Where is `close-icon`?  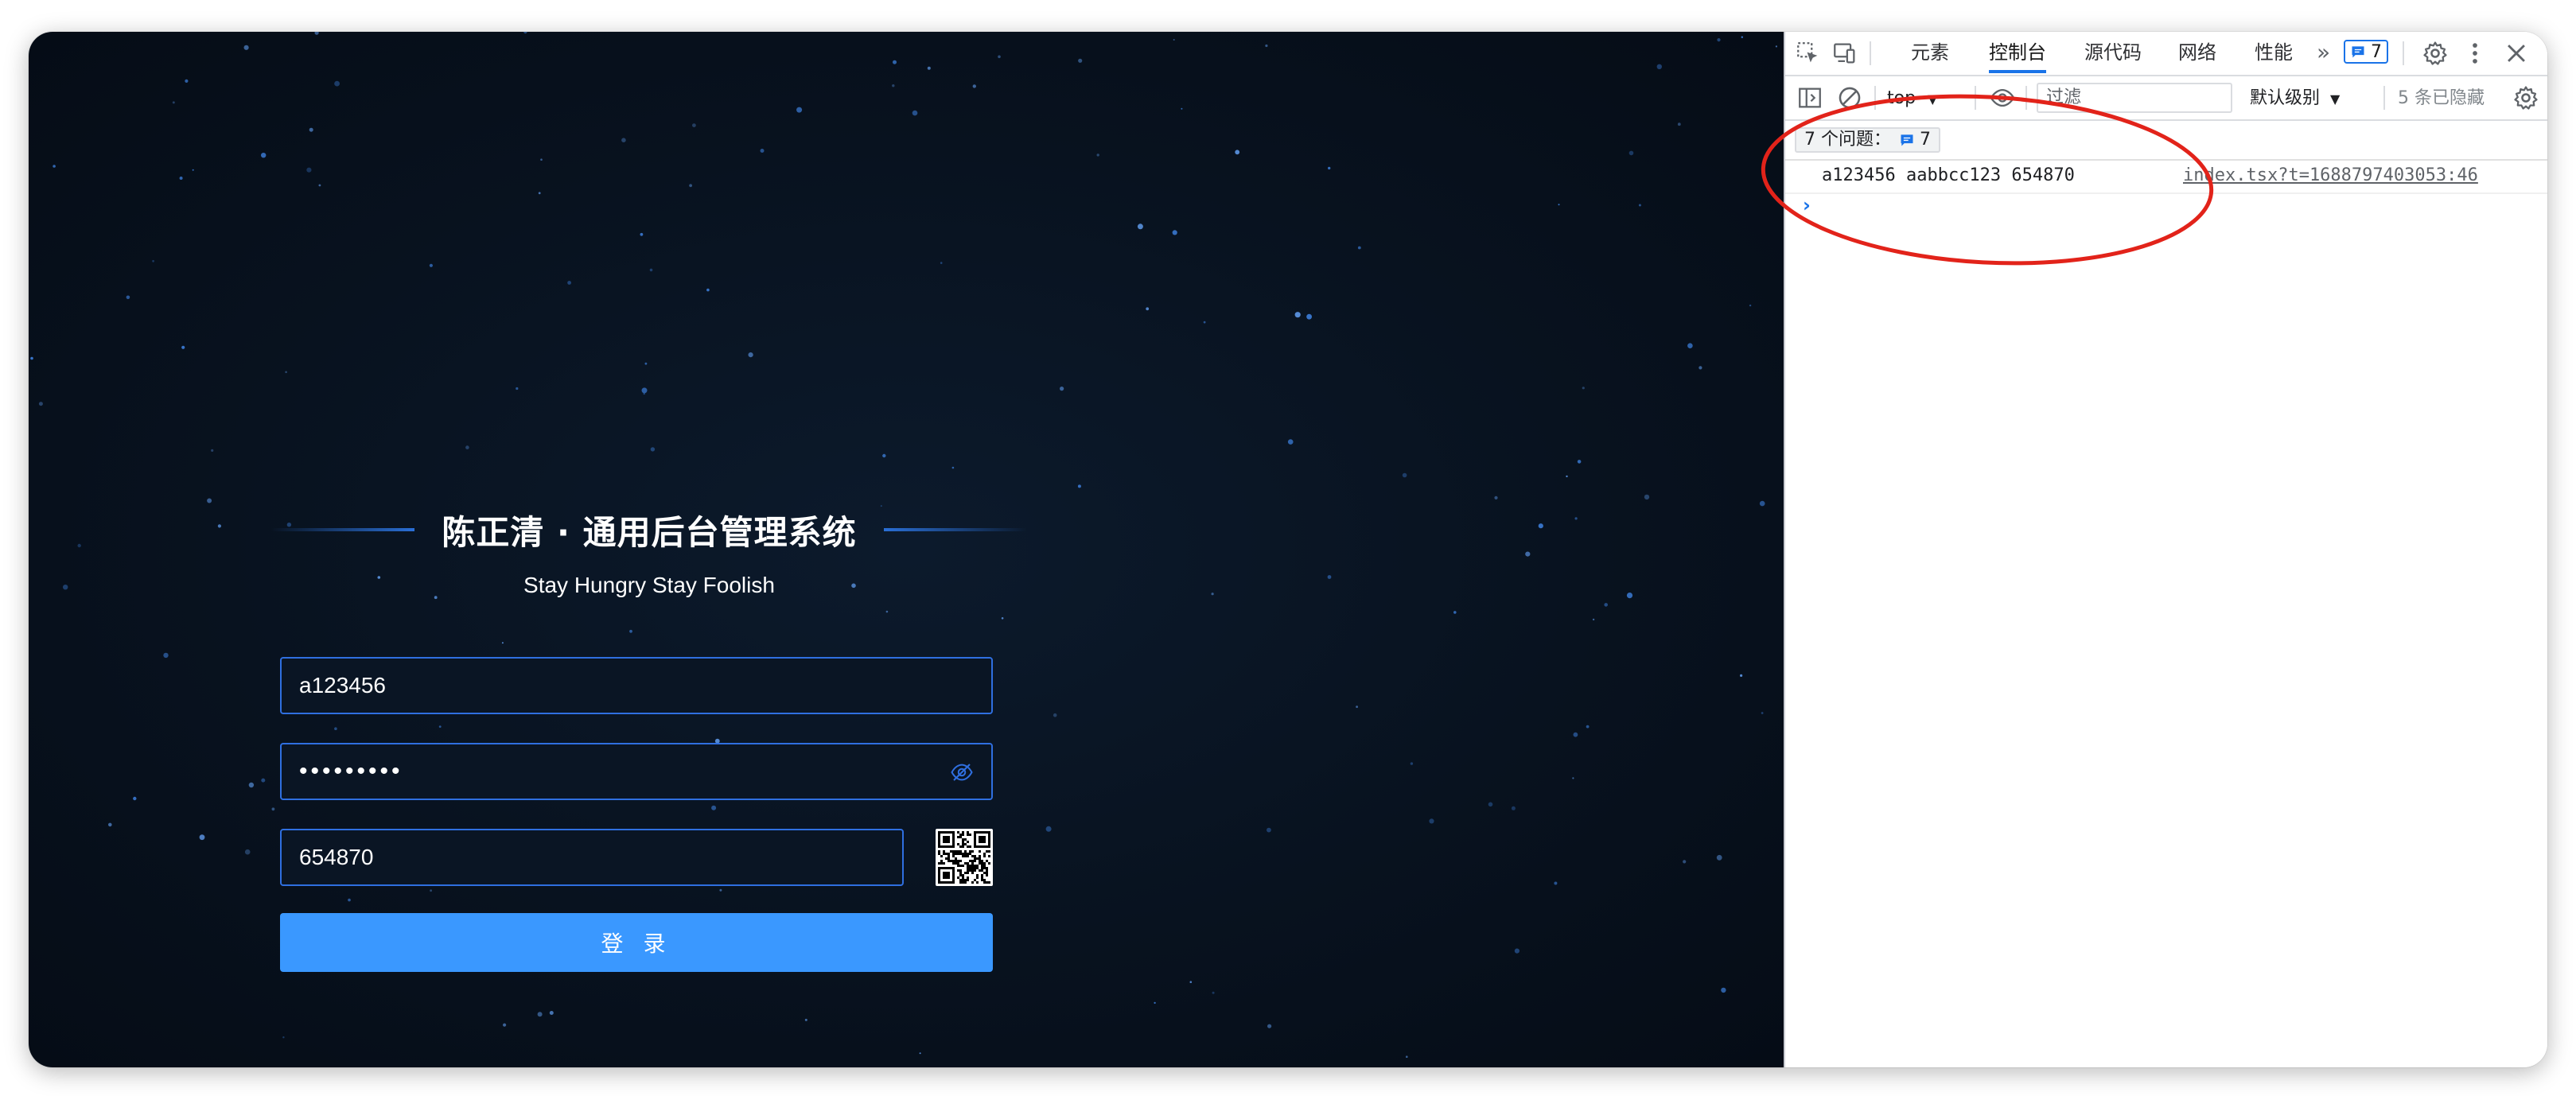
close-icon is located at coordinates (2517, 54).